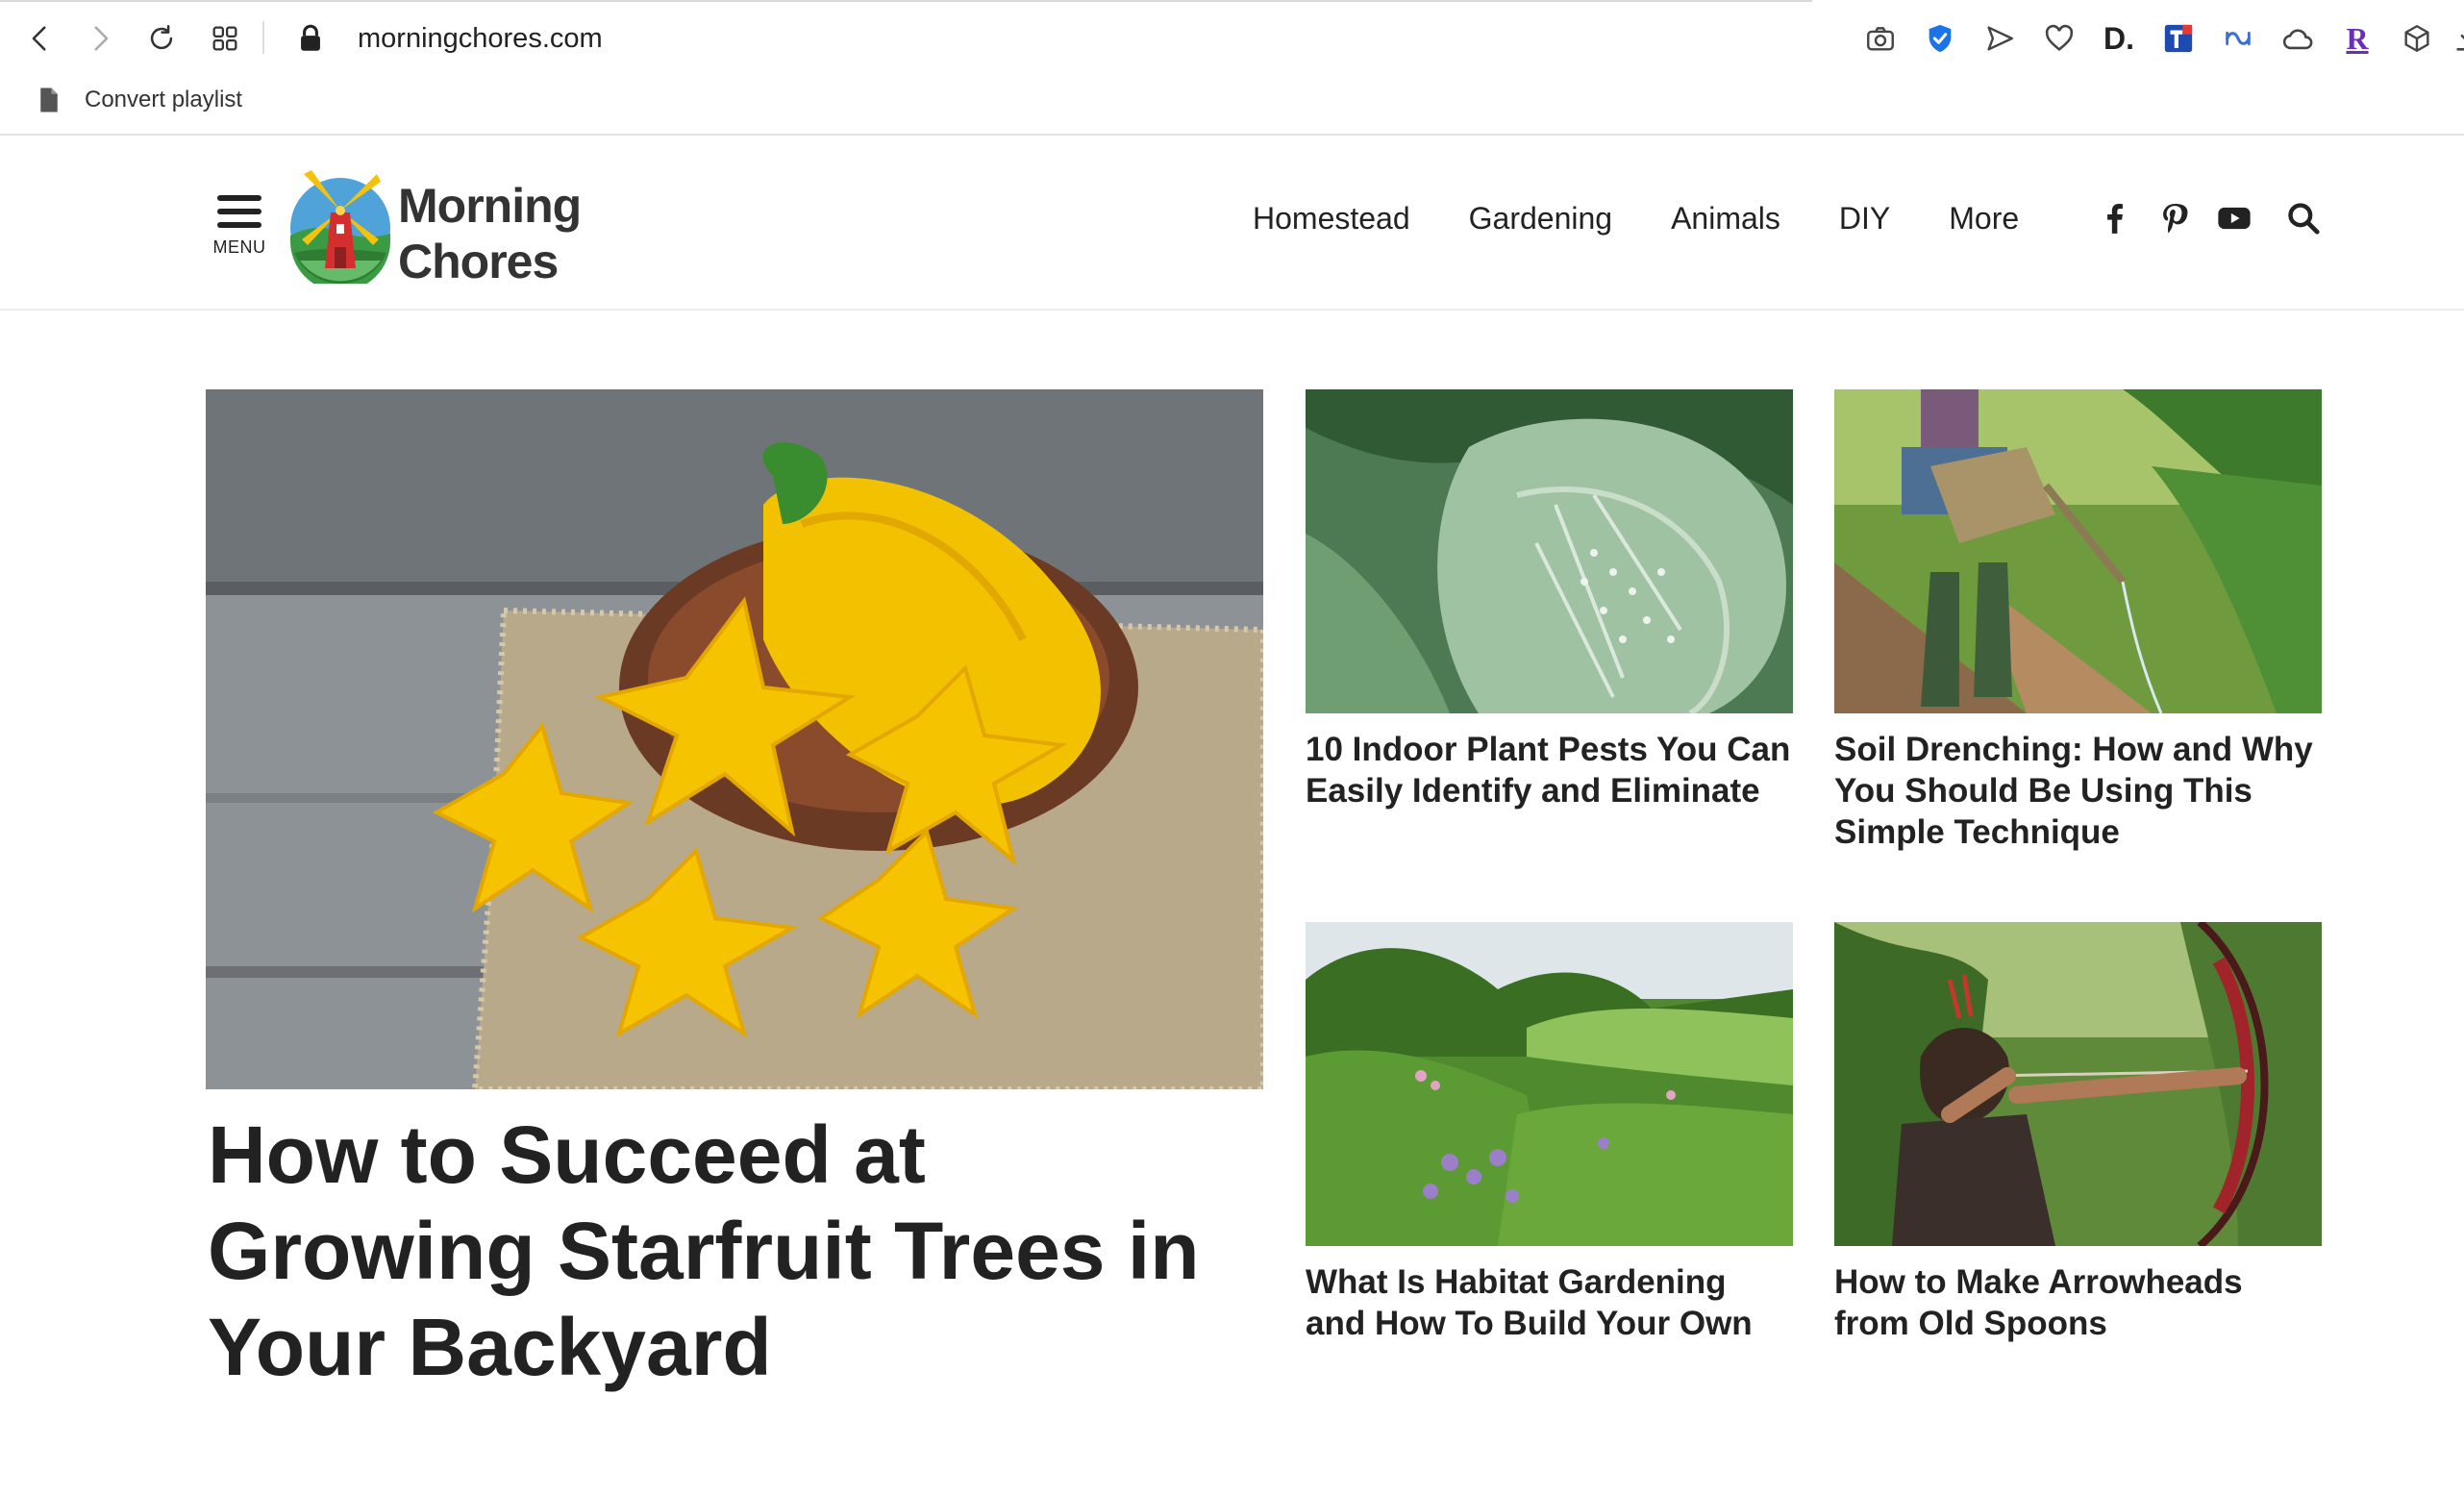 Image resolution: width=2464 pixels, height=1496 pixels. I want to click on t-extension-icon, so click(2178, 38).